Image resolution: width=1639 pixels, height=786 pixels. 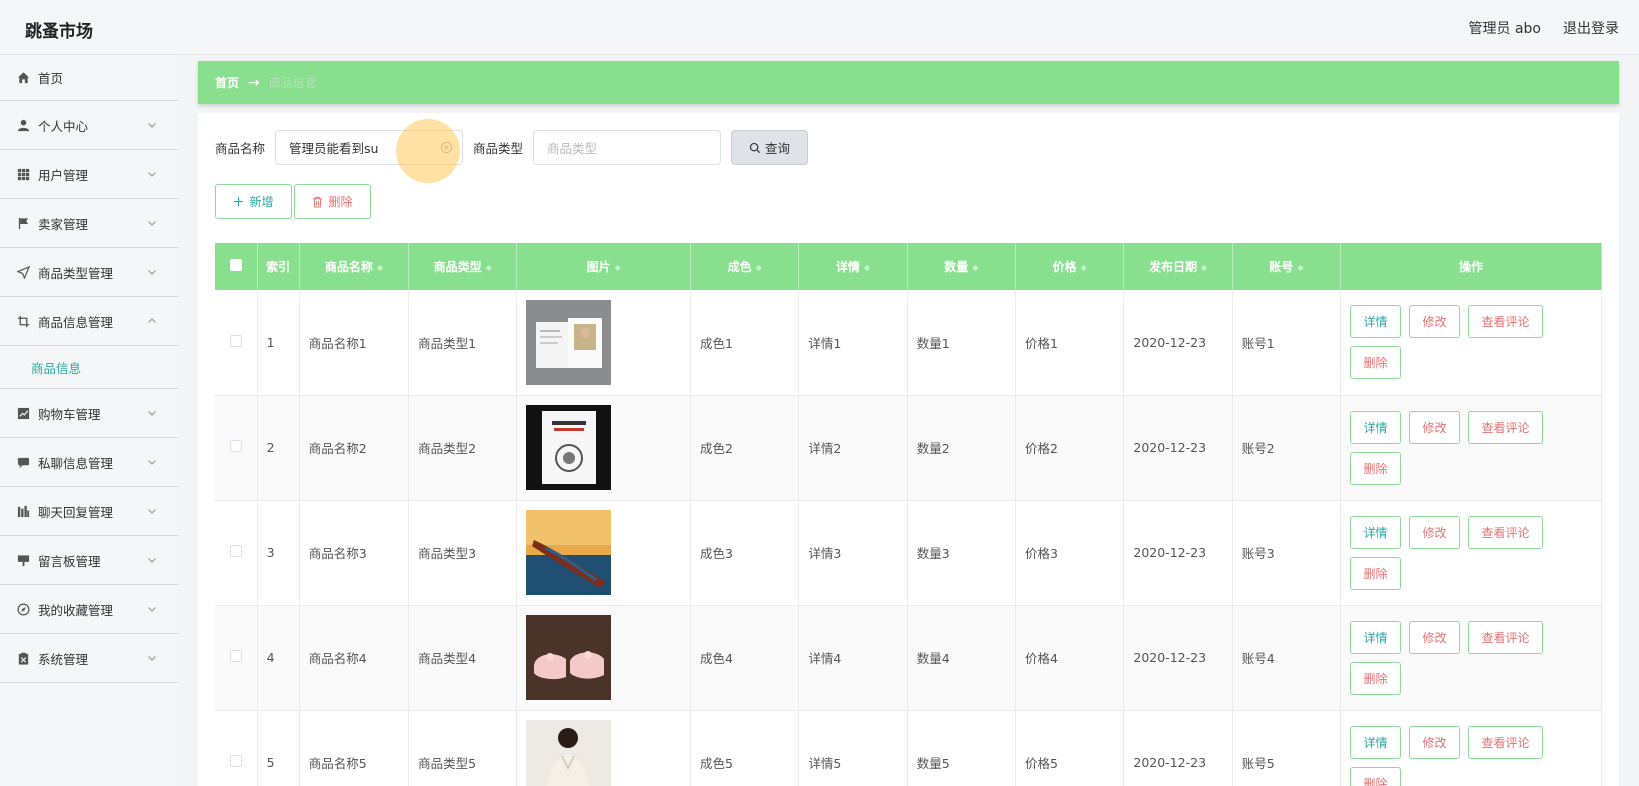 What do you see at coordinates (89, 321) in the screenshot?
I see `sidebar-item-product-info-management: 商品信息管理` at bounding box center [89, 321].